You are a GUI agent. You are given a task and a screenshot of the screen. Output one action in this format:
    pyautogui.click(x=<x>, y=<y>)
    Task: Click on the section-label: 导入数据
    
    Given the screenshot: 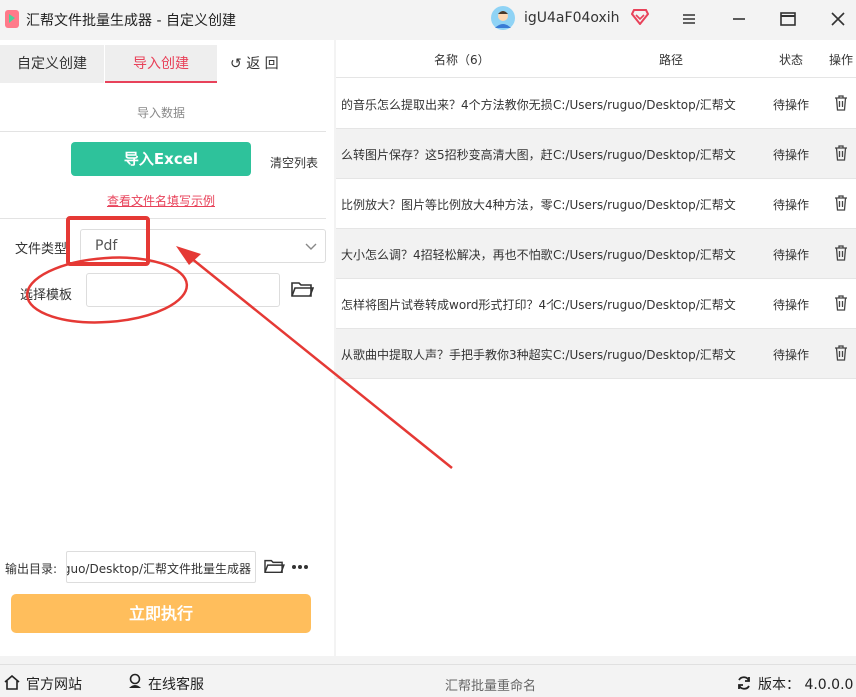 What is the action you would take?
    pyautogui.click(x=160, y=113)
    